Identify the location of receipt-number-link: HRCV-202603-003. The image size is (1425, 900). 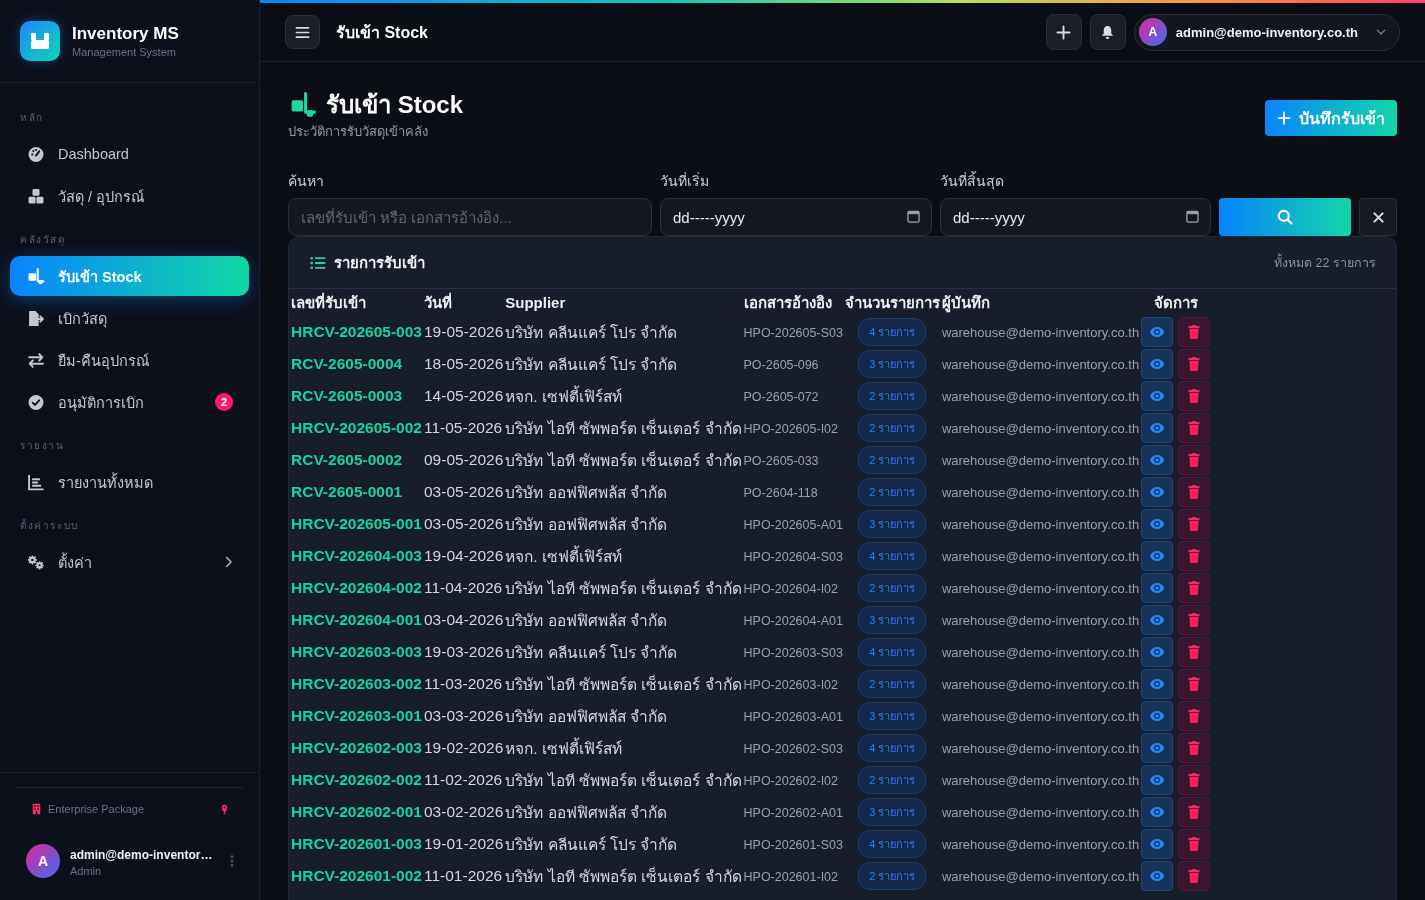
(356, 651).